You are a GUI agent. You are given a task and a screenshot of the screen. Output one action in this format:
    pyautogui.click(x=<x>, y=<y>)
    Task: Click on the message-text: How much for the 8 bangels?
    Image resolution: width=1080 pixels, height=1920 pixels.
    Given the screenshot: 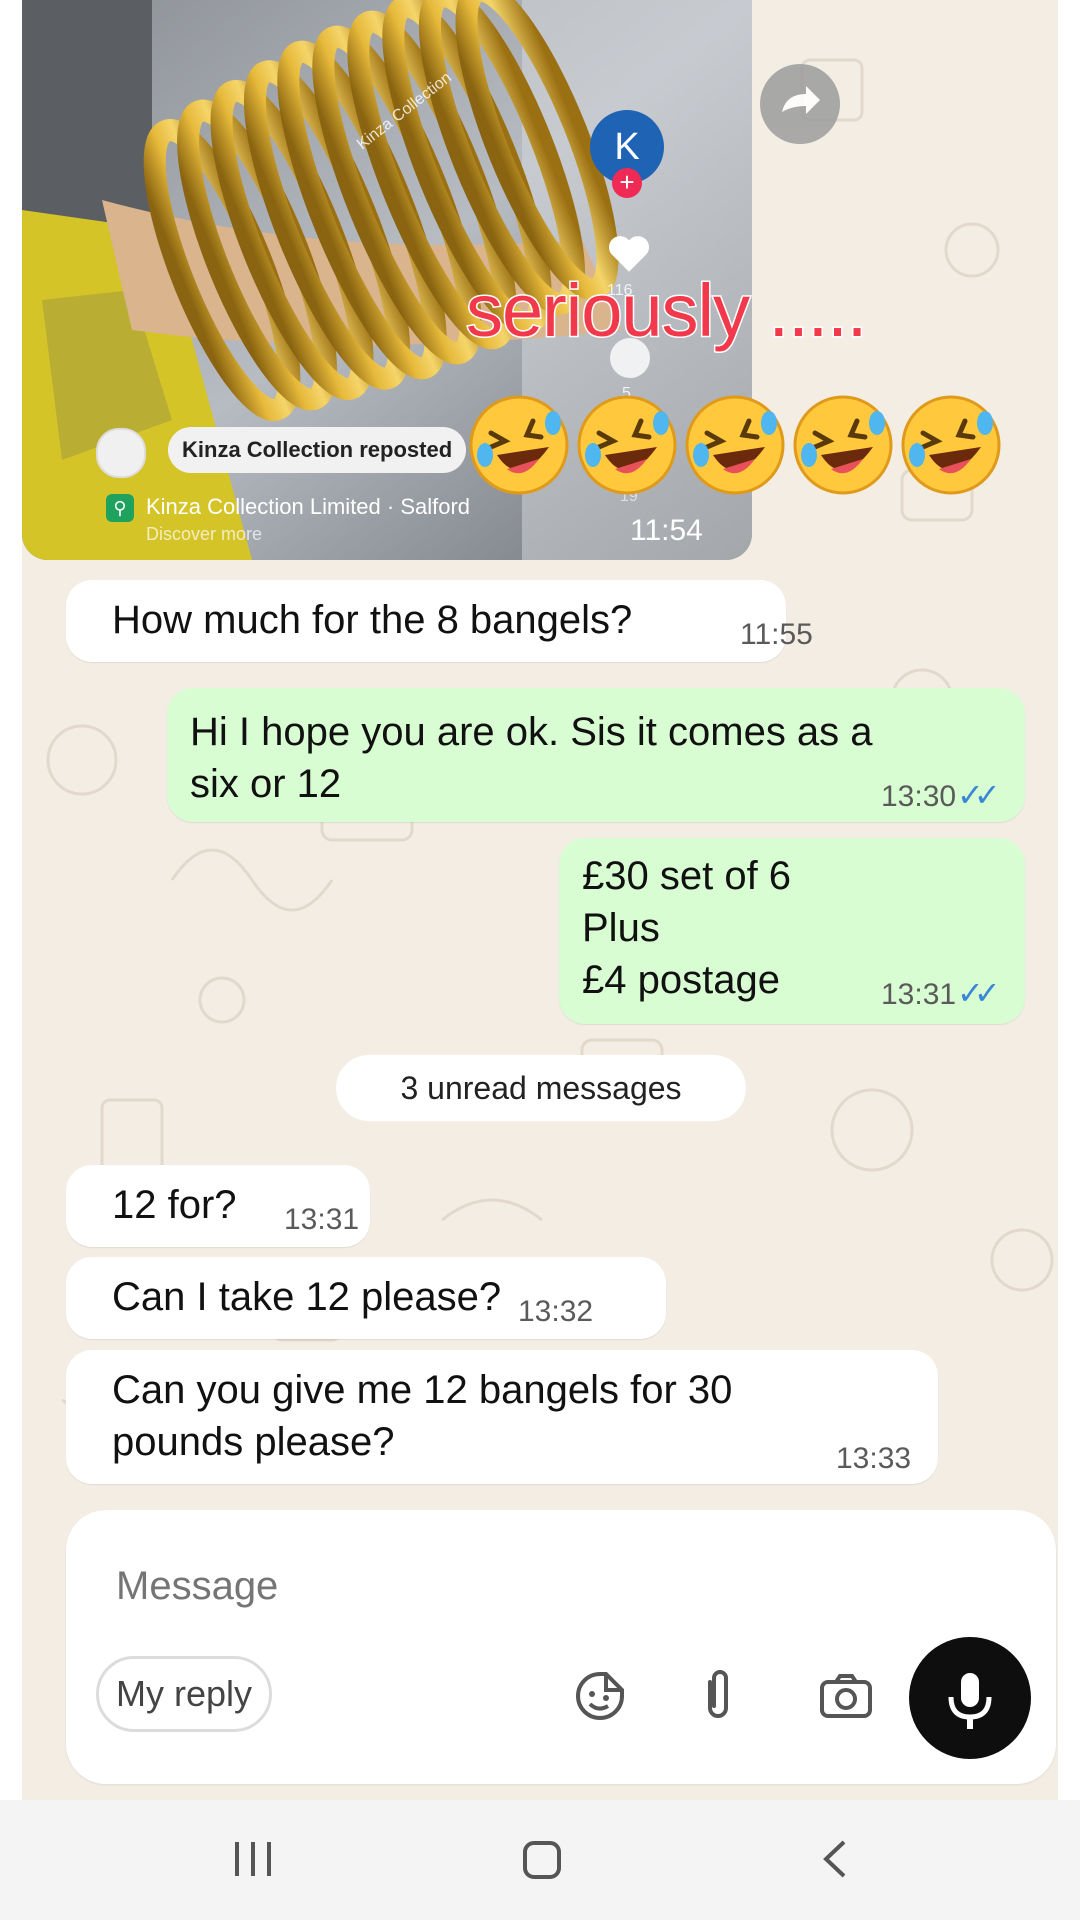 What is the action you would take?
    pyautogui.click(x=372, y=620)
    